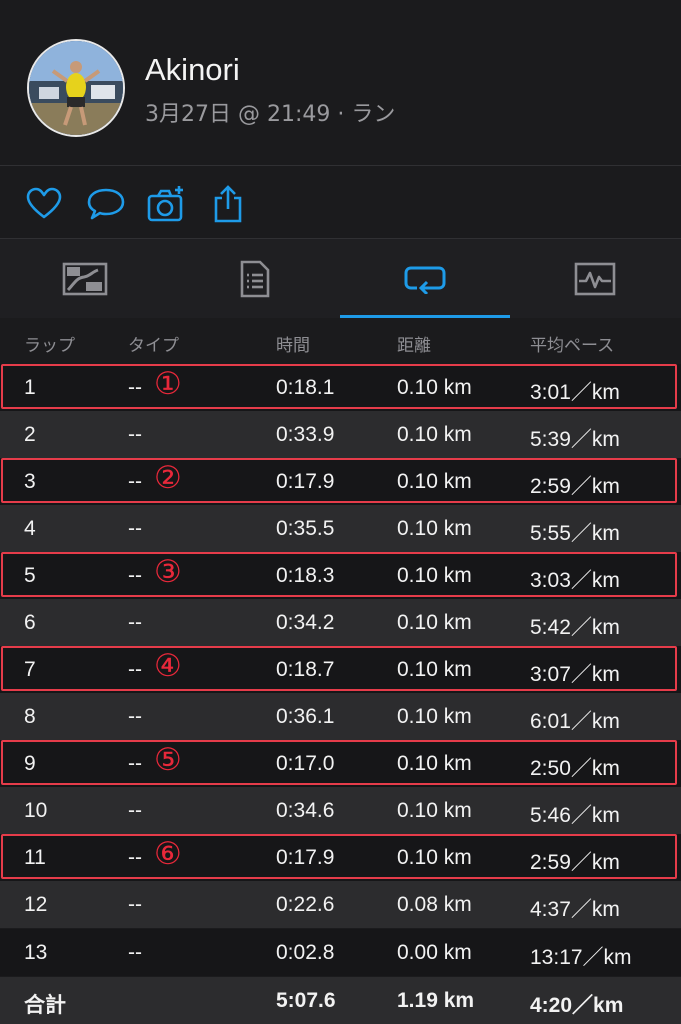  Describe the element at coordinates (575, 533) in the screenshot. I see `cell-pace: 5:55／km` at that location.